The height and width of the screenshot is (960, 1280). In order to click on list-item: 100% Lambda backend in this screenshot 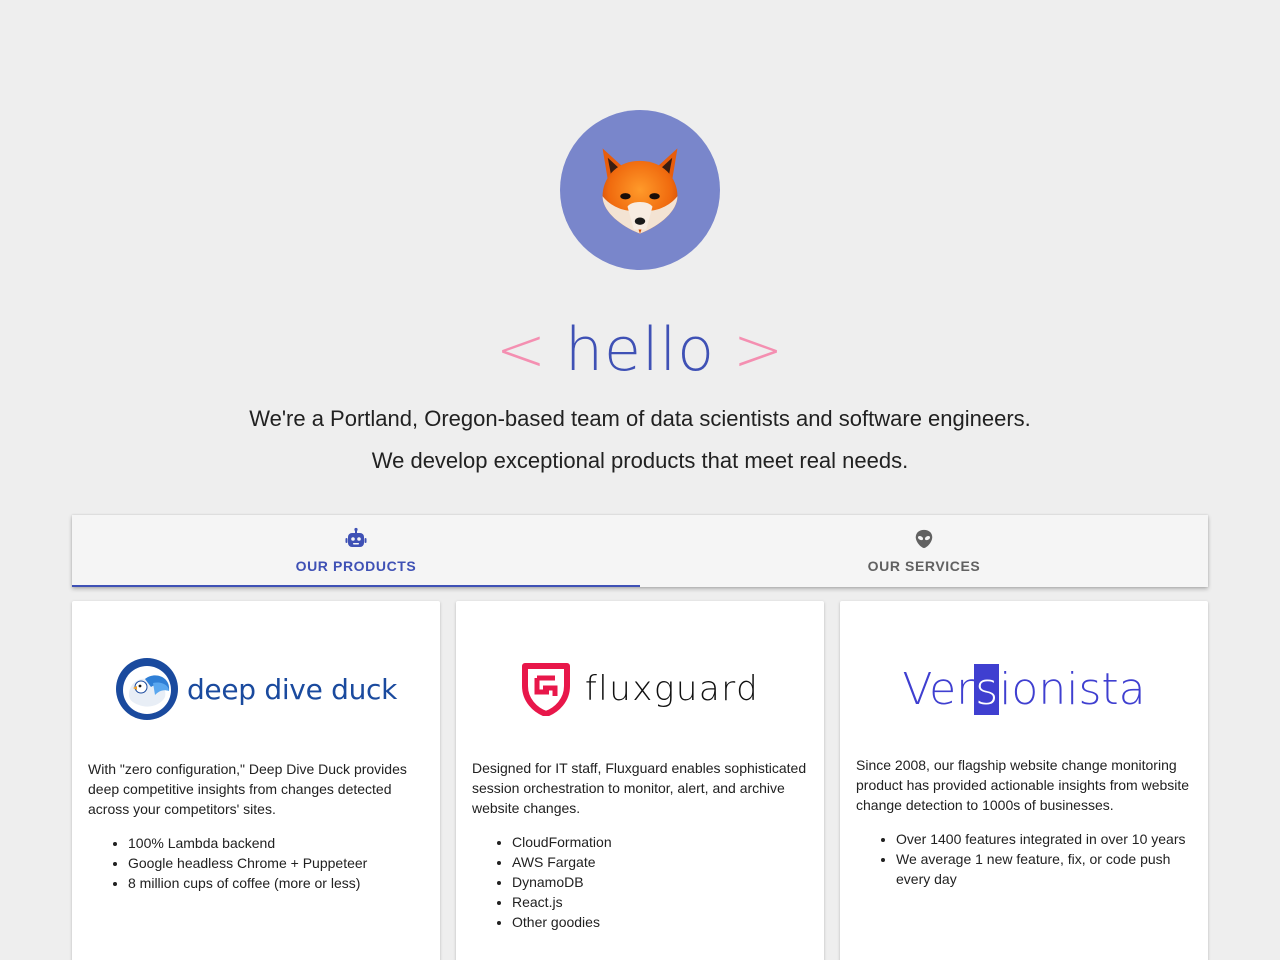, I will do `click(276, 843)`.